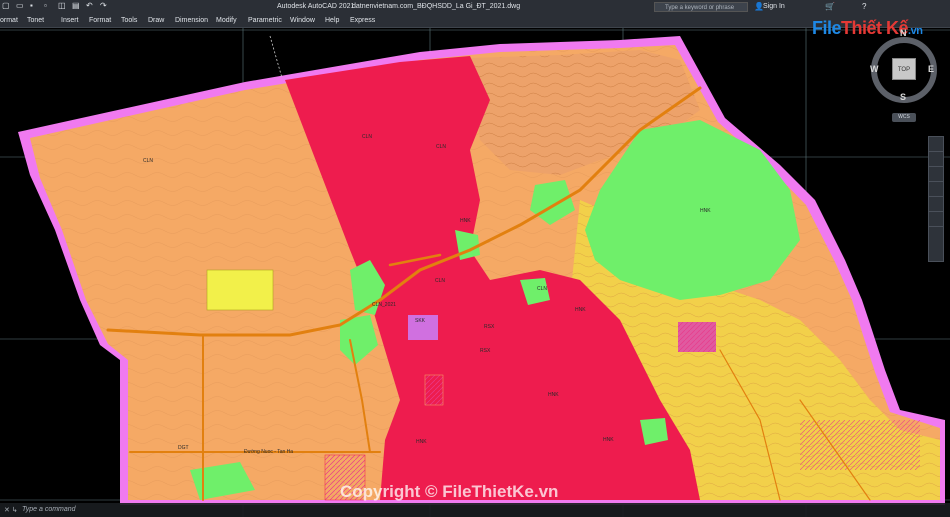 The image size is (950, 517). Describe the element at coordinates (55, 6) in the screenshot. I see `quick-access-toolbar: ▢ ▭ ▪ ▫ ◫ ▤ ↶ ↷` at that location.